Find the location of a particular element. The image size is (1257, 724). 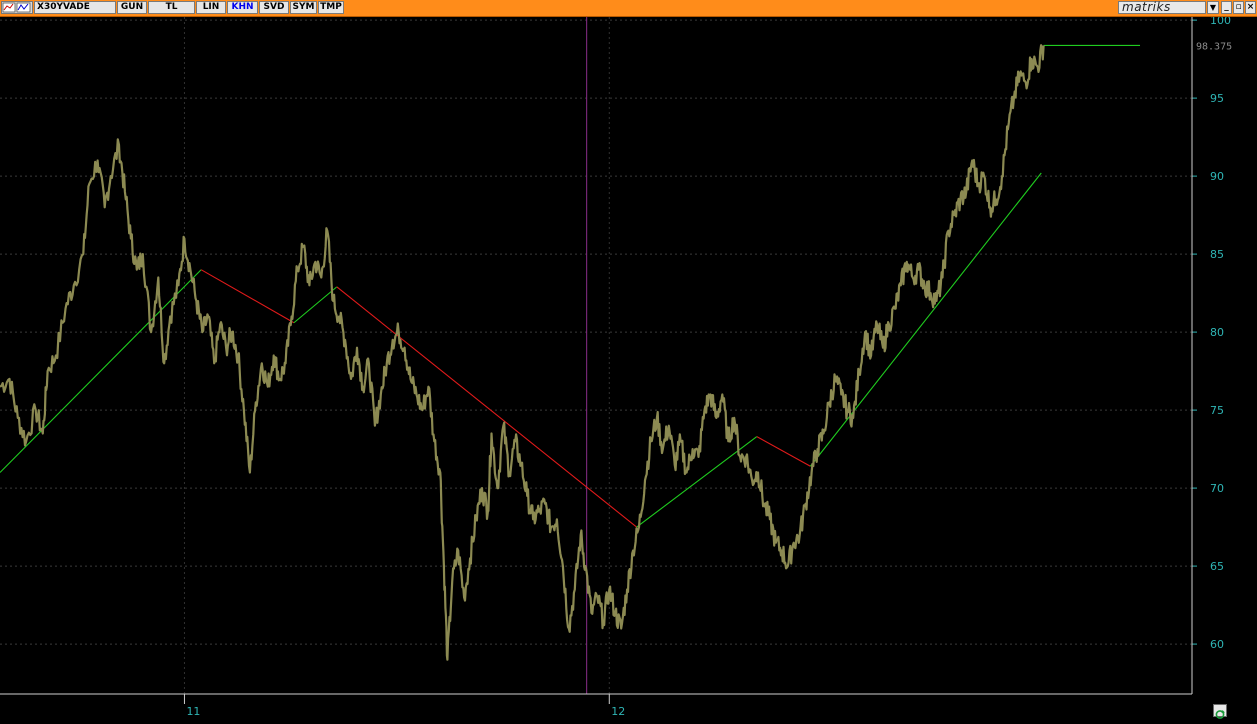

y-tick-label-70: 70 is located at coordinates (1217, 488).